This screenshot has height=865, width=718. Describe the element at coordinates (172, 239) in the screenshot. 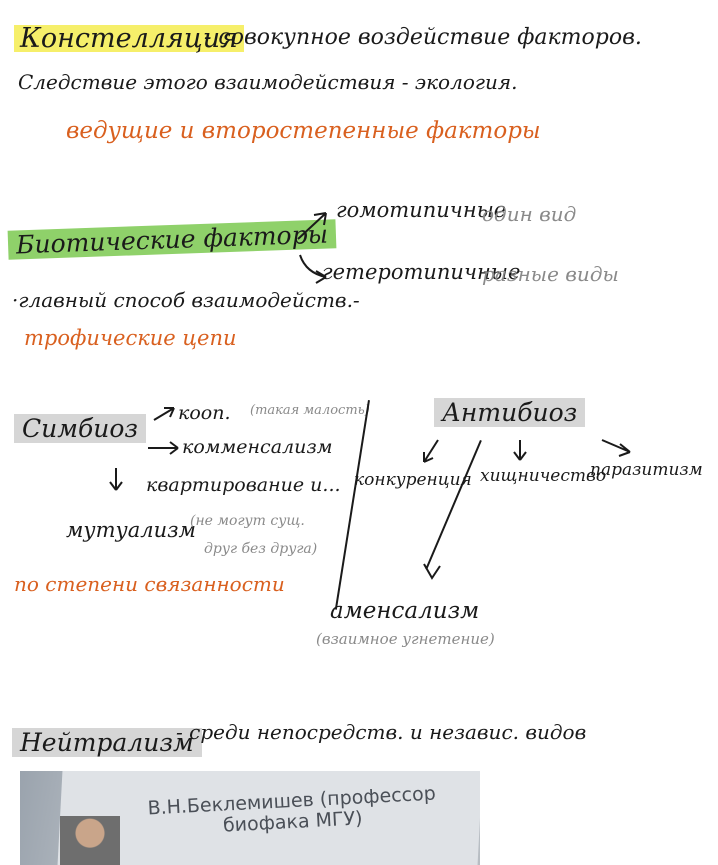

I see `term-biotic-factors: Биотические факторы` at that location.